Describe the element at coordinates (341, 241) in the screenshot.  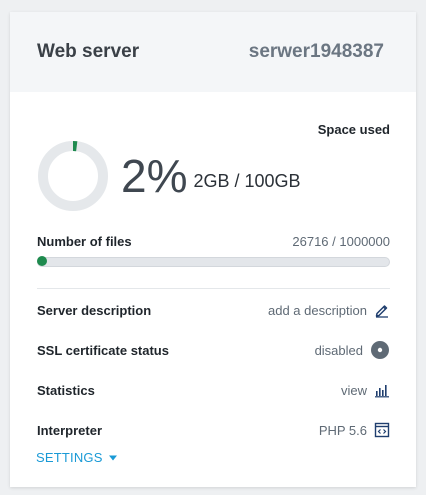
I see `files-count: 26716 / 1000000` at that location.